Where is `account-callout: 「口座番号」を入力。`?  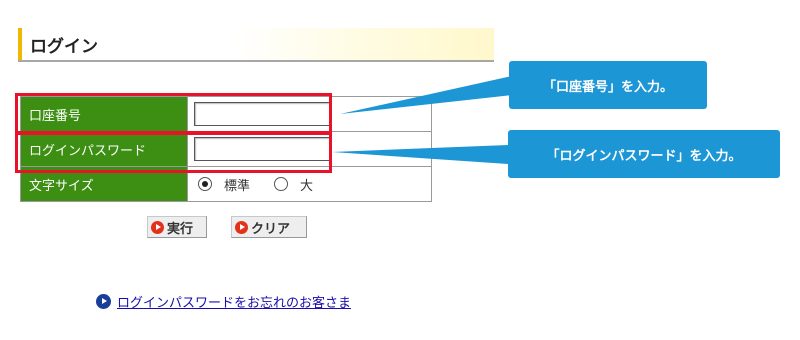 account-callout: 「口座番号」を入力。 is located at coordinates (608, 85).